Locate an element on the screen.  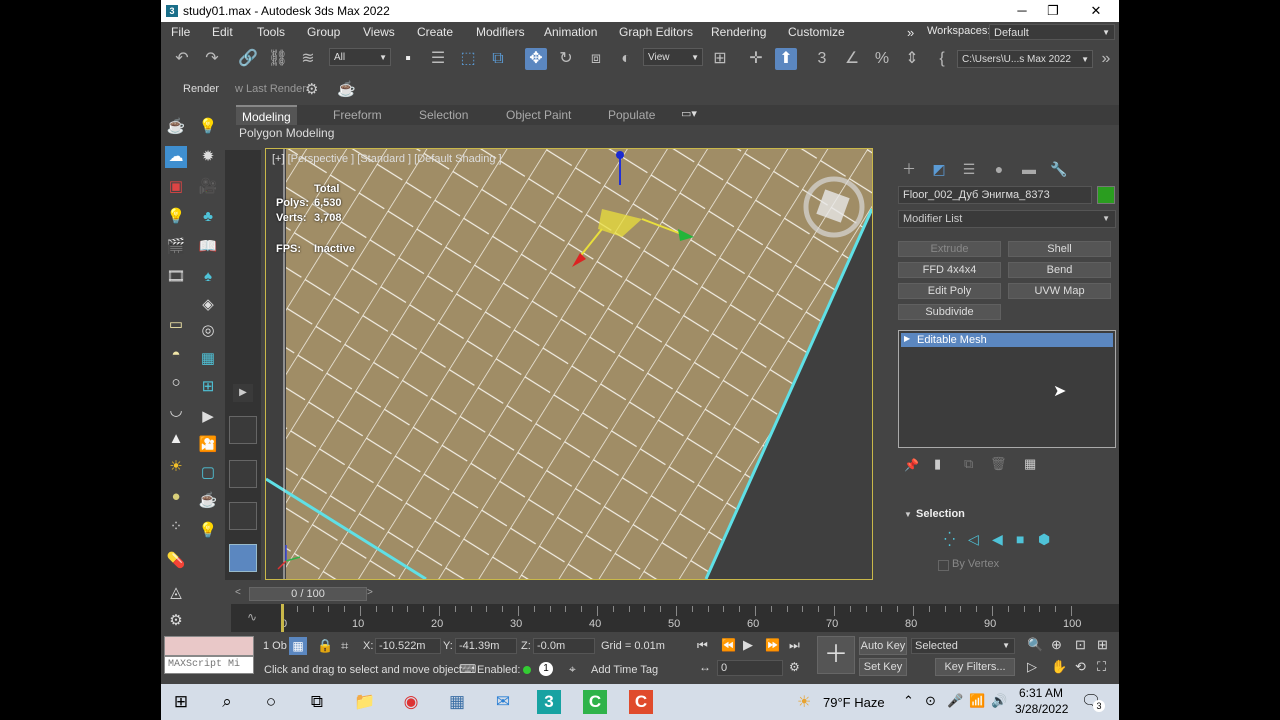
next-key-icon: ⏩ is located at coordinates (772, 645).